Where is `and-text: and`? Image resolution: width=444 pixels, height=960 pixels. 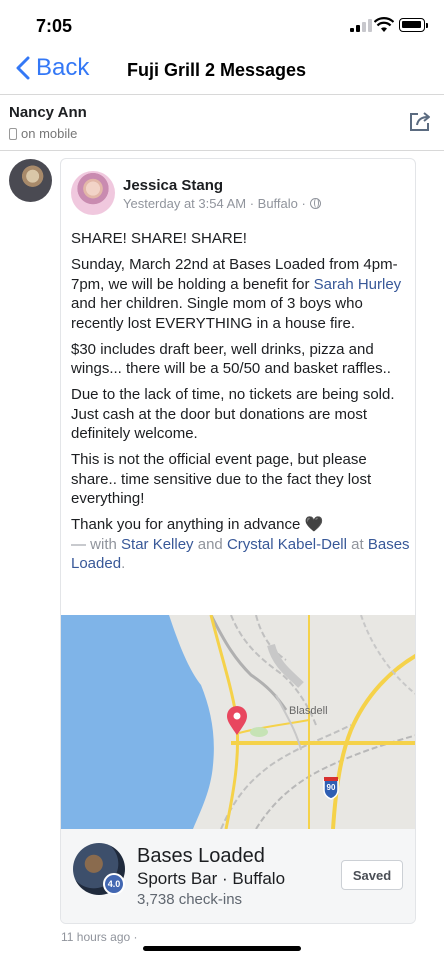 and-text: and is located at coordinates (210, 544).